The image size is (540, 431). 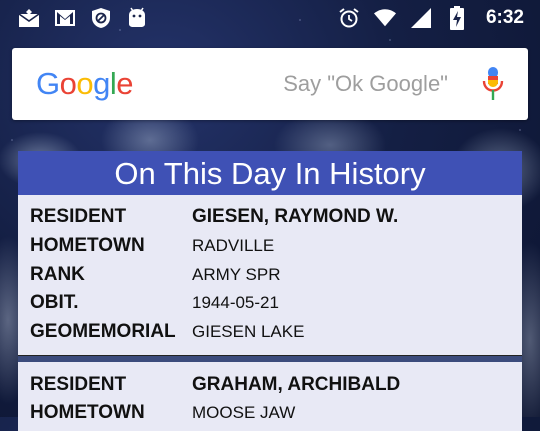 I want to click on hometown-row: HOMETOWN MOOSE JAW, so click(x=270, y=413).